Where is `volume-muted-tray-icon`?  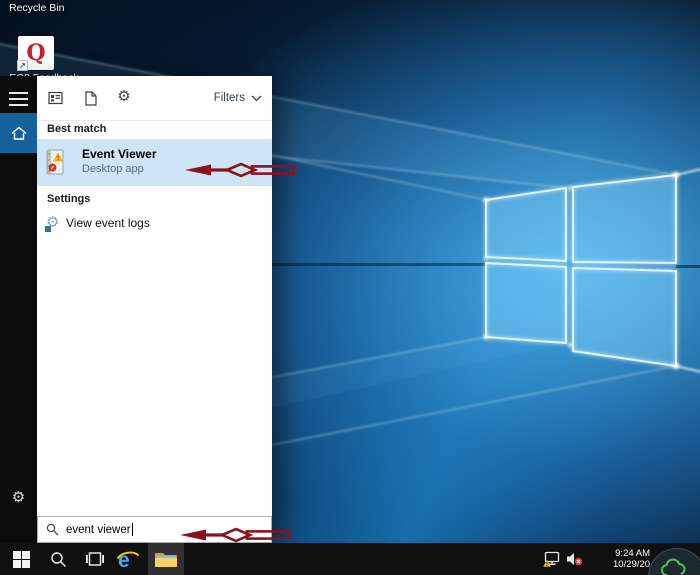
volume-muted-tray-icon is located at coordinates (574, 559).